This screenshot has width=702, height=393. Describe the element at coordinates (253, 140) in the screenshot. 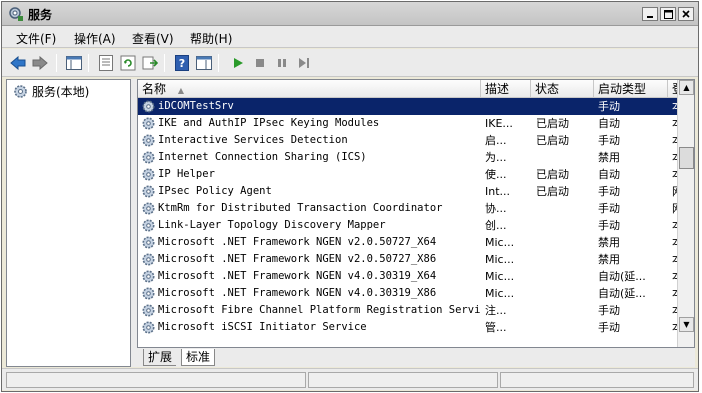

I see `cell-name: Interactive Services Detection` at that location.